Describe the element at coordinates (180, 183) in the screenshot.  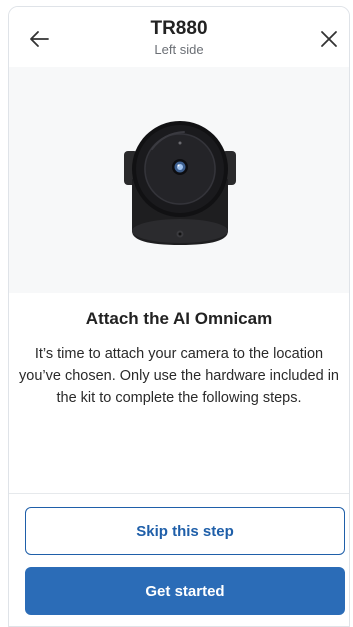
I see `camera-illustration` at that location.